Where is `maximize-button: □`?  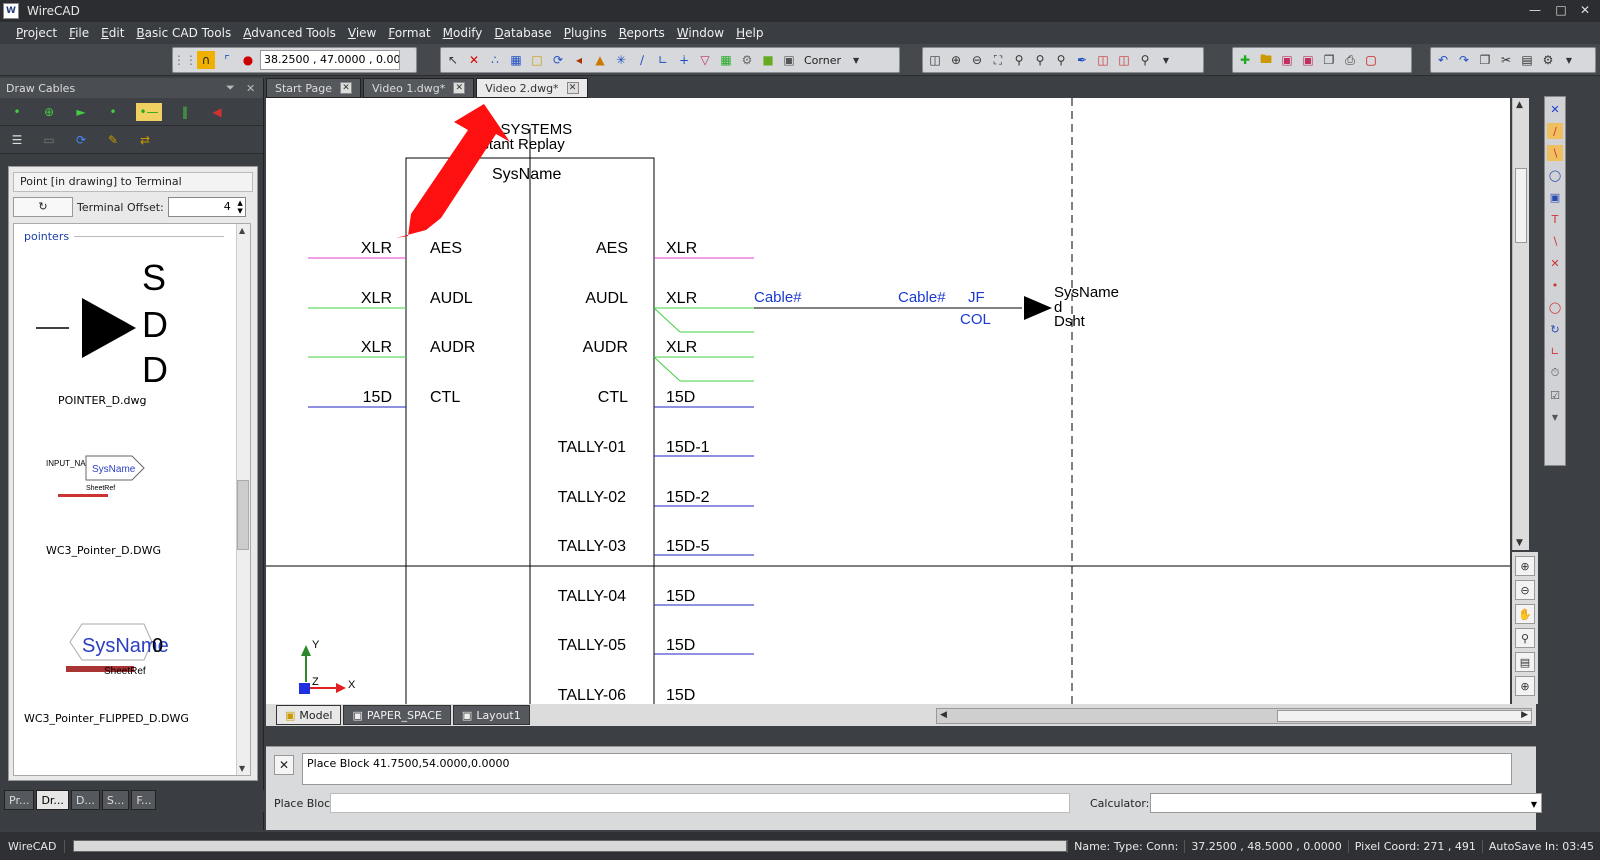 maximize-button: □ is located at coordinates (1561, 10).